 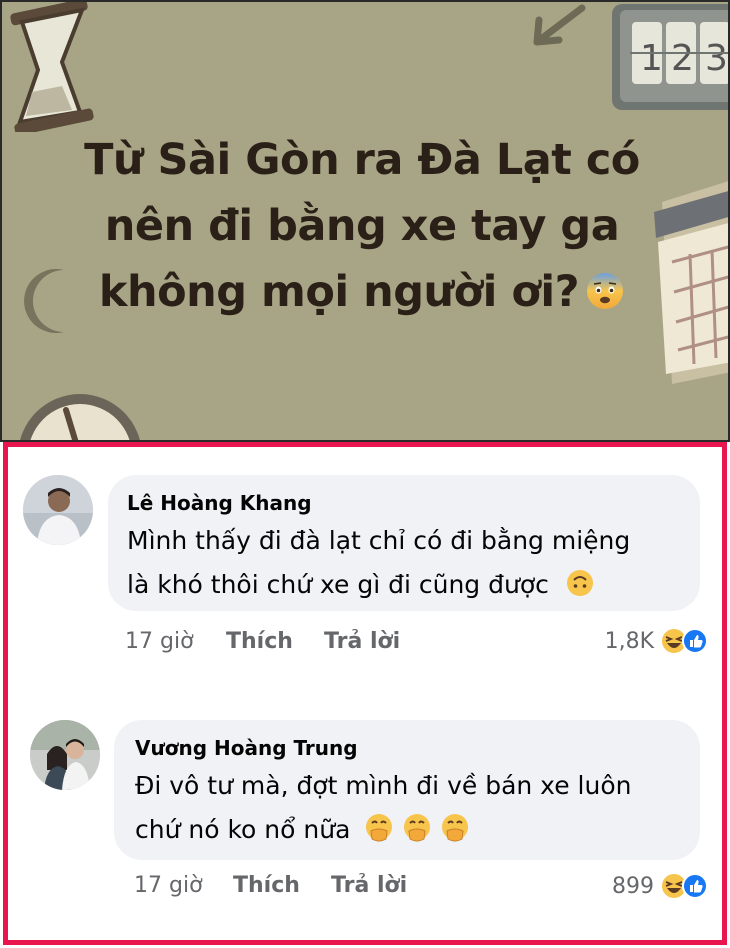 What do you see at coordinates (629, 641) in the screenshot?
I see `reaction-count: 1,8K` at bounding box center [629, 641].